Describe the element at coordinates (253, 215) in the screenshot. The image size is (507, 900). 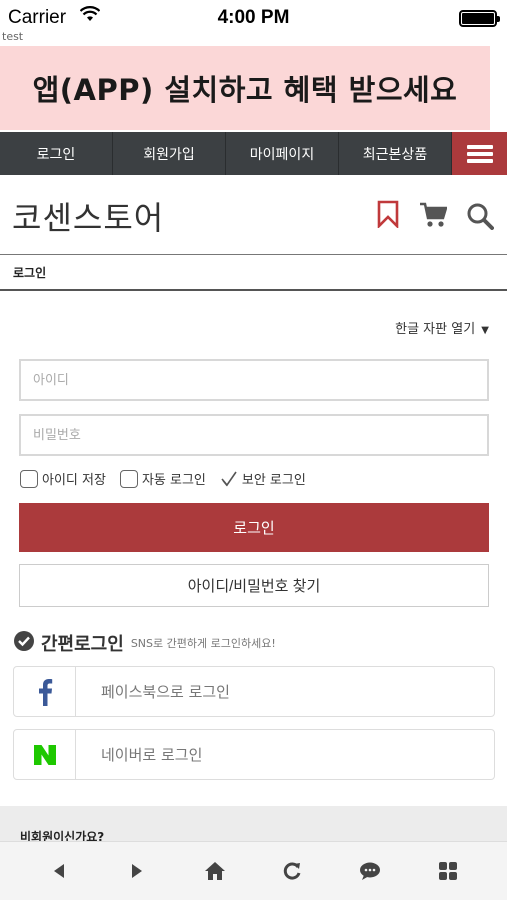
I see `site-header: 코센스토어` at that location.